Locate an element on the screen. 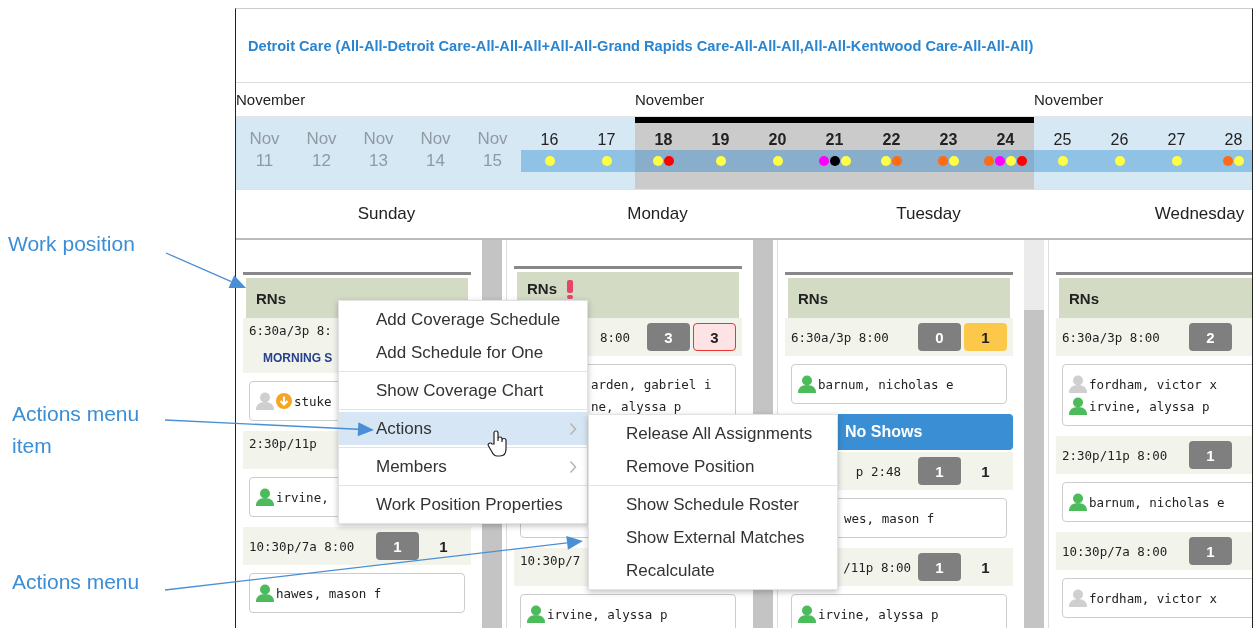 This screenshot has height=628, width=1257. day-name: Tuesday is located at coordinates (928, 214).